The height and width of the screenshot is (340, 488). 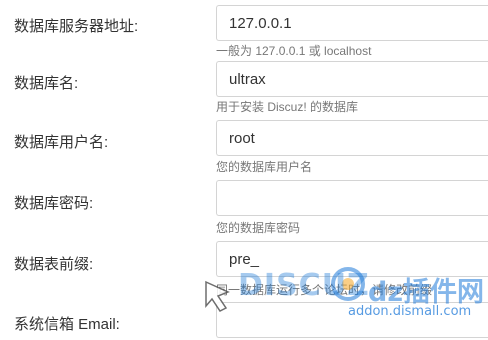 I want to click on db-name-hint: 用于安装 Discuz! 的数据库, so click(x=287, y=107).